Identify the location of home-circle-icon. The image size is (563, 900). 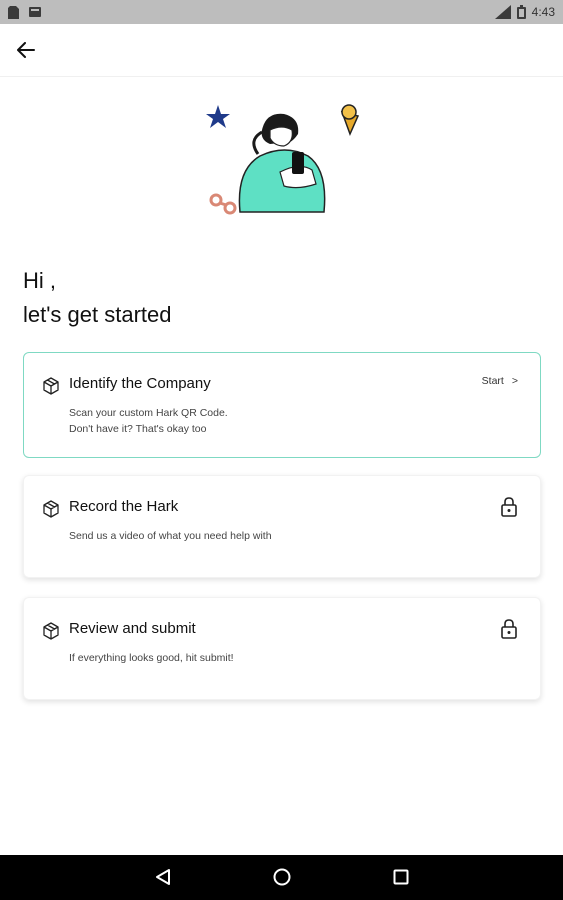
(282, 877).